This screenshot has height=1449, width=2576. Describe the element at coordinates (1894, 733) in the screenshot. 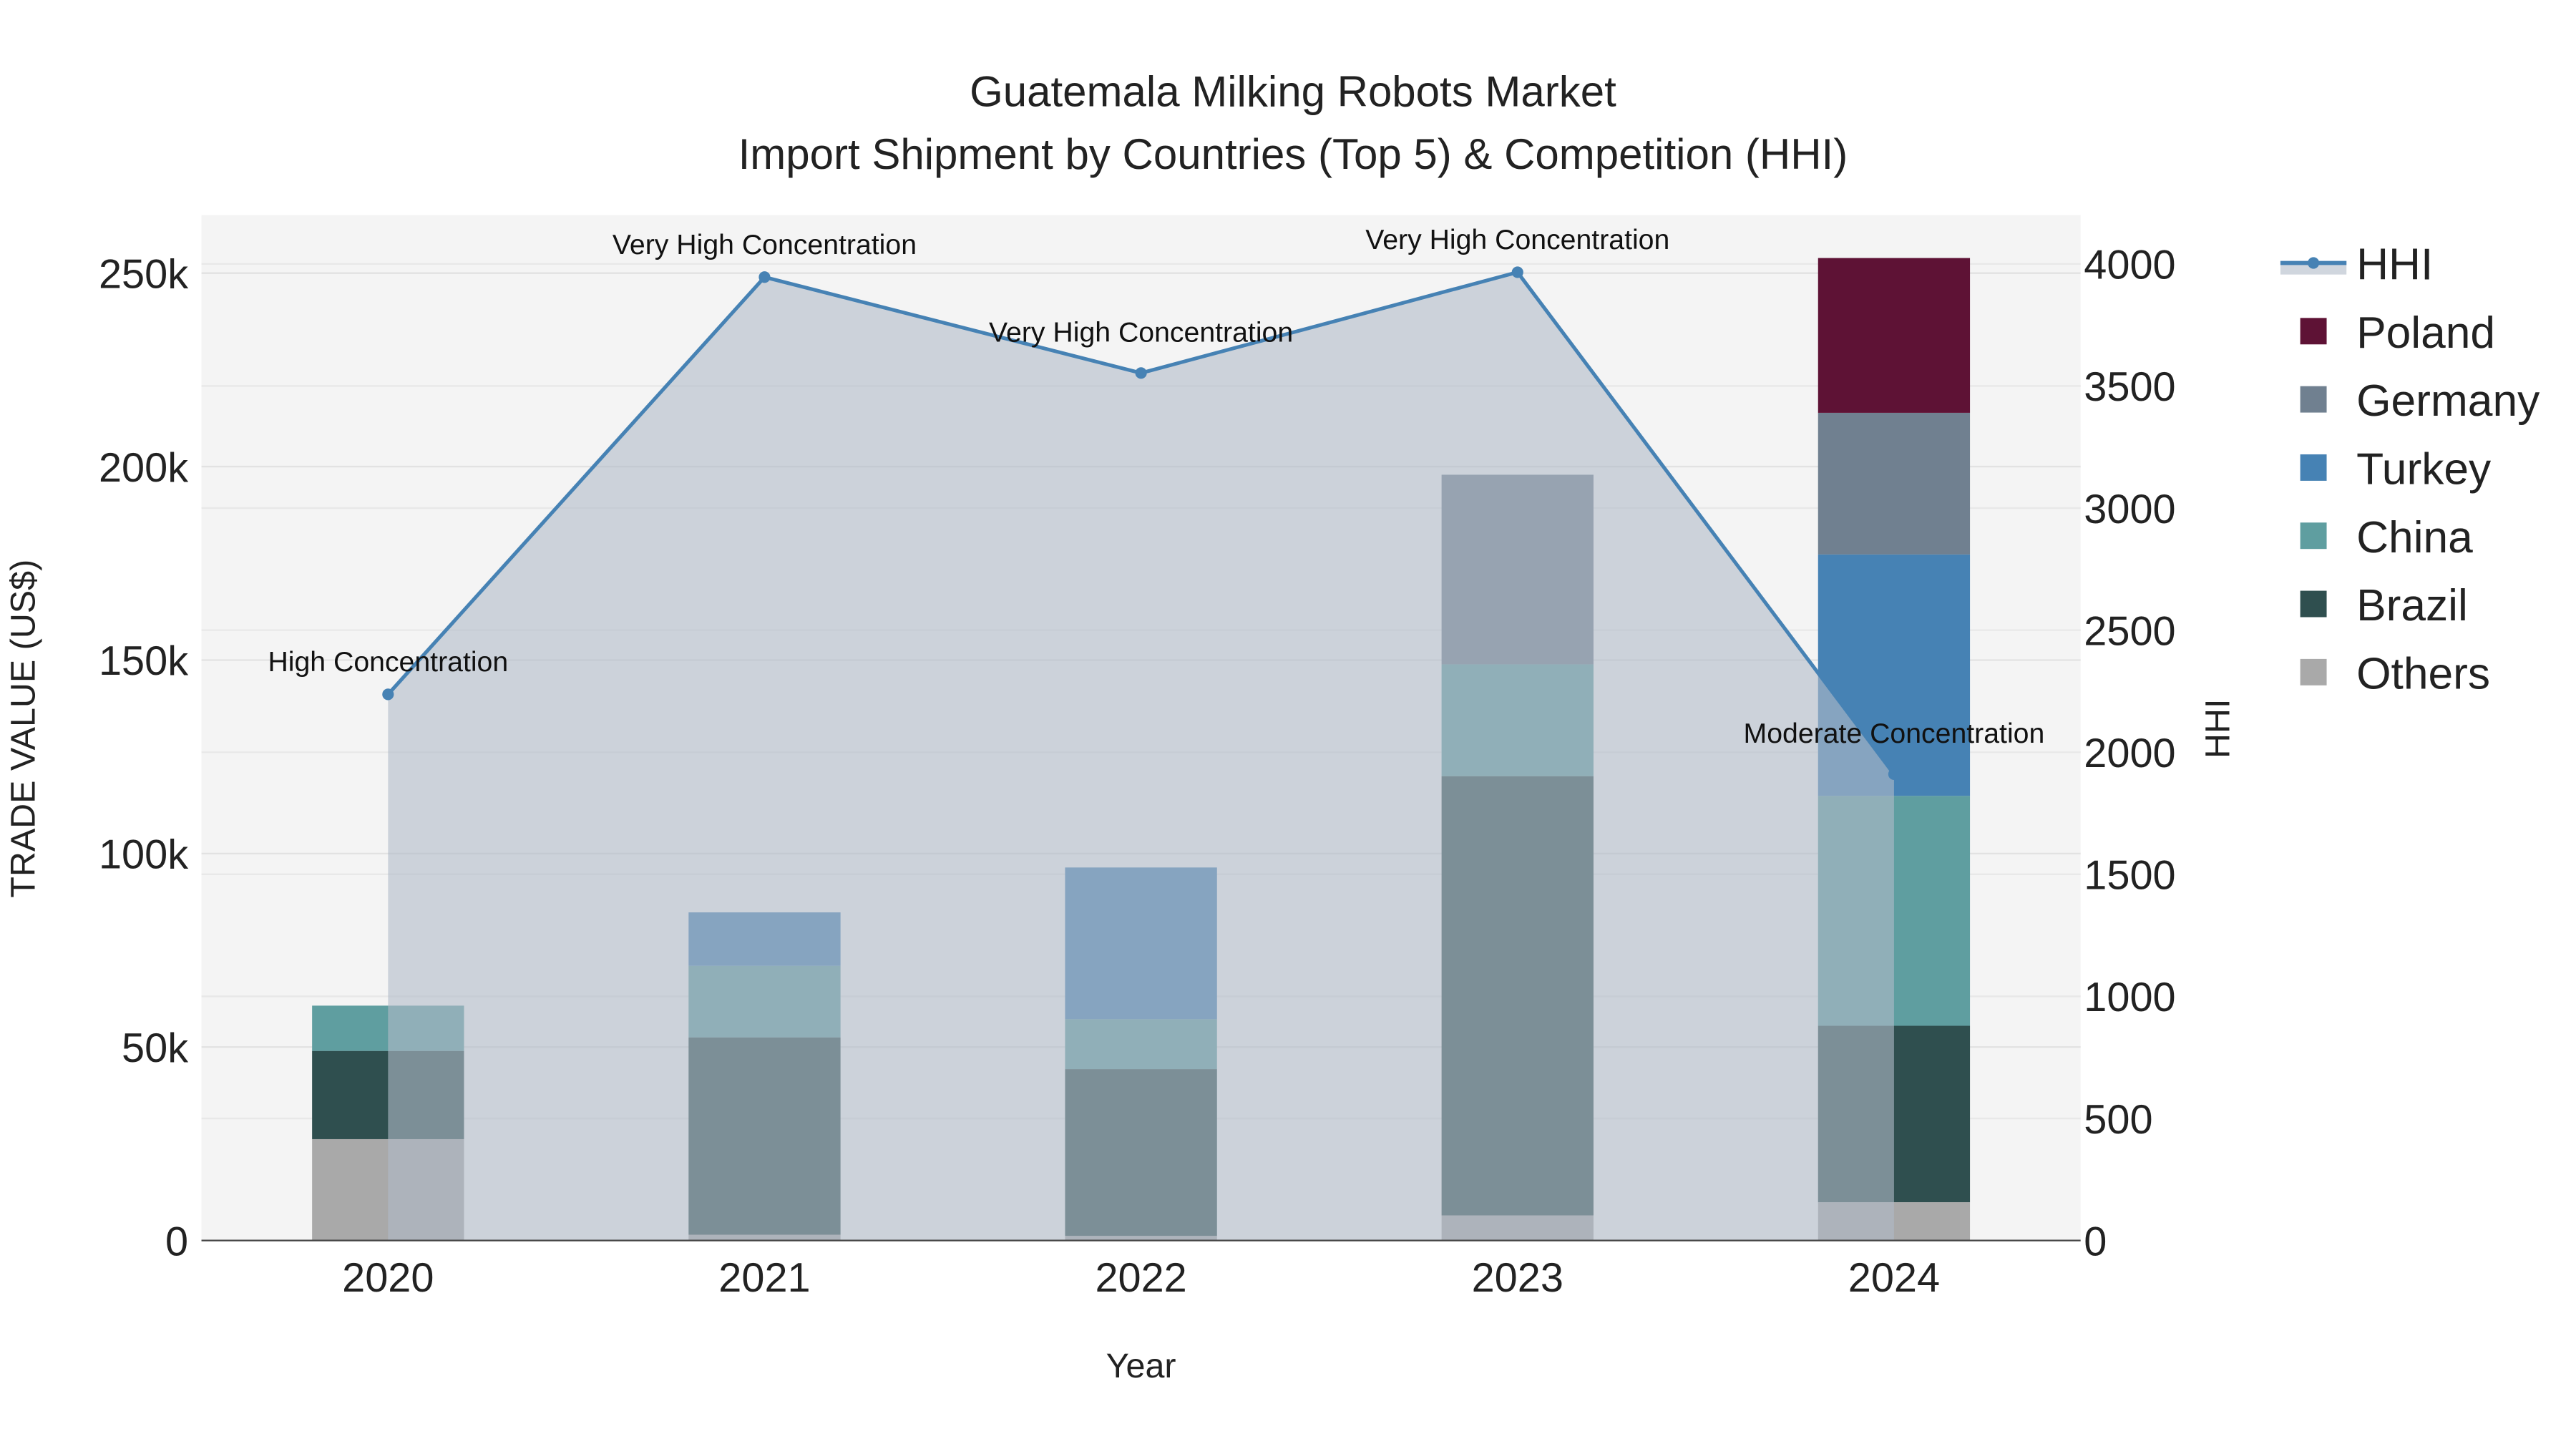

I see `hhi-annotation: Moderate Concentration` at that location.